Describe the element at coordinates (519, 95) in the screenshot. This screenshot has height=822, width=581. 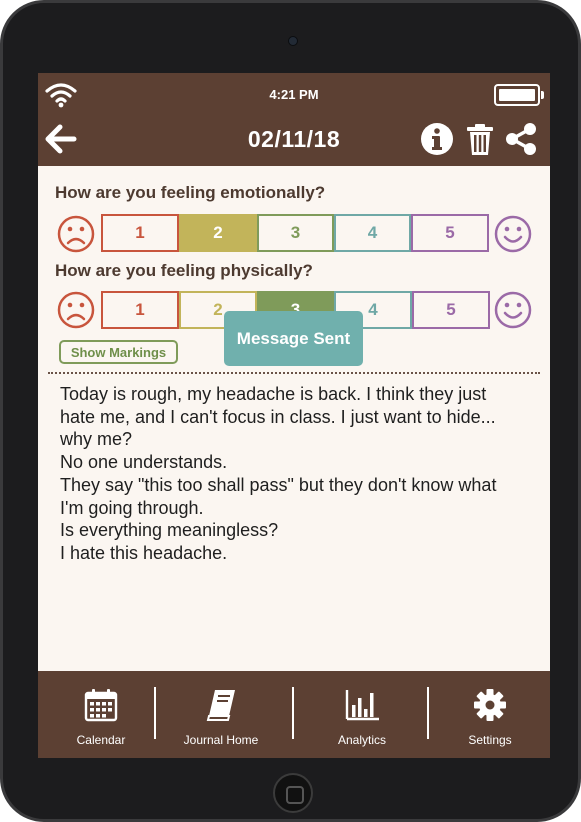
I see `battery-icon` at that location.